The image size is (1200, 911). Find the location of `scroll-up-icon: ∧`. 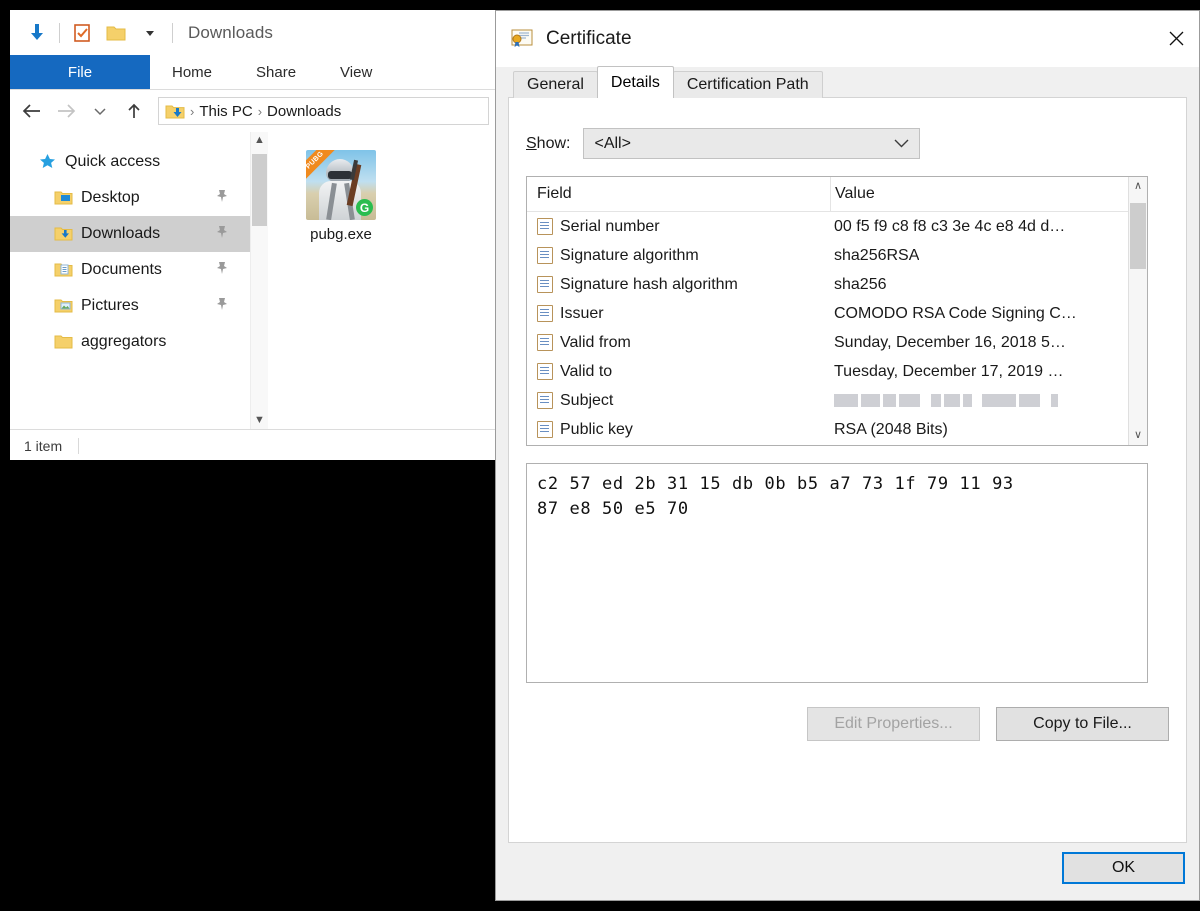

scroll-up-icon: ∧ is located at coordinates (1138, 186).